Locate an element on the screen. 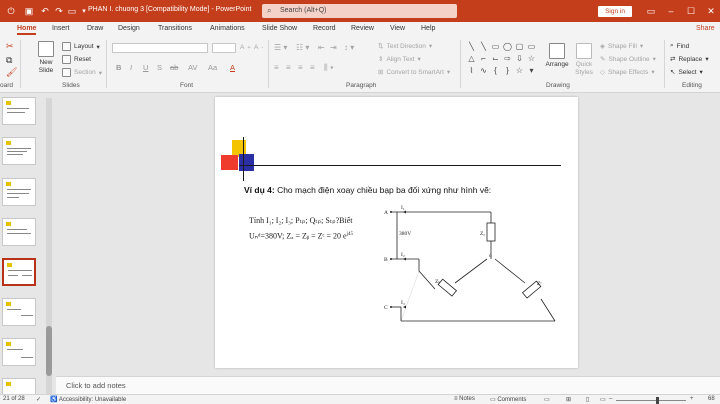  italic-button: I is located at coordinates (131, 67).